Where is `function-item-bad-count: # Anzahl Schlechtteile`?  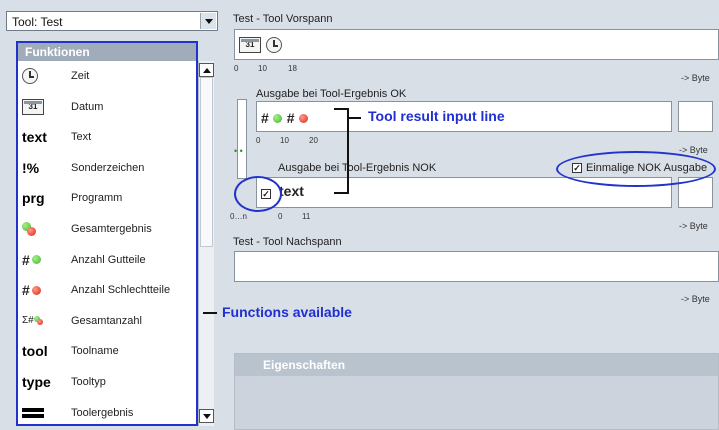
function-item-bad-count: # Anzahl Schlechtteile is located at coordinates (99, 290).